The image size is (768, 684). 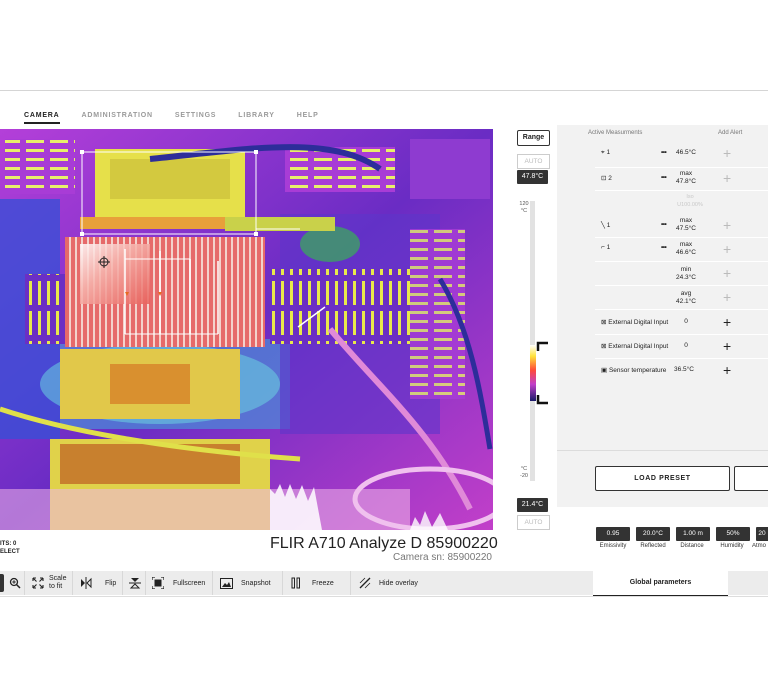 What do you see at coordinates (135, 583) in the screenshot?
I see `flip-vertical-button` at bounding box center [135, 583].